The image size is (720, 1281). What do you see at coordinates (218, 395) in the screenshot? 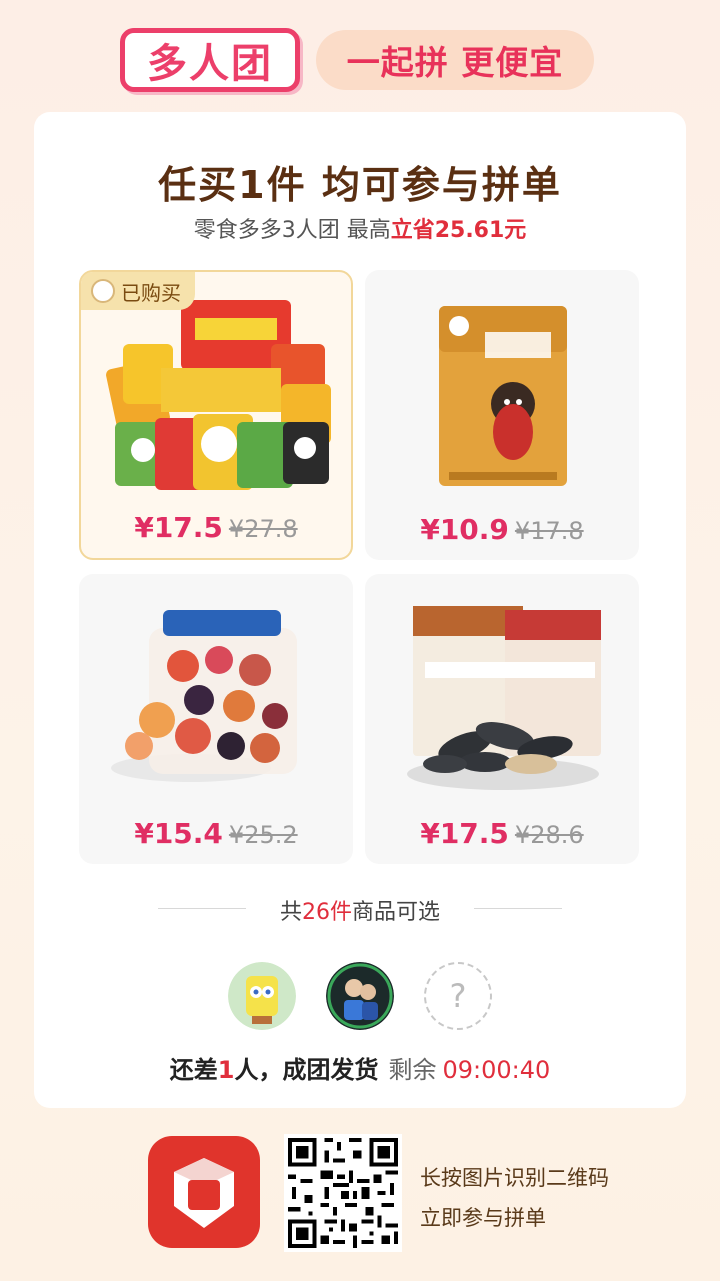
I see `snack-gift-pack-image` at bounding box center [218, 395].